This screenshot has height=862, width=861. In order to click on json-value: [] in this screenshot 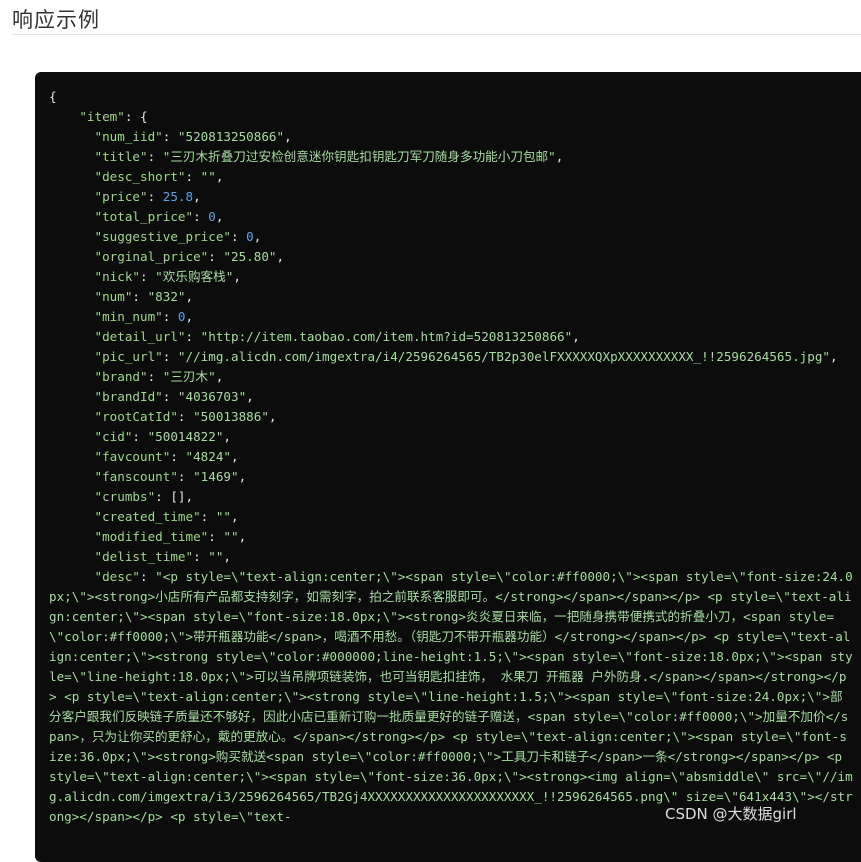, I will do `click(178, 496)`.